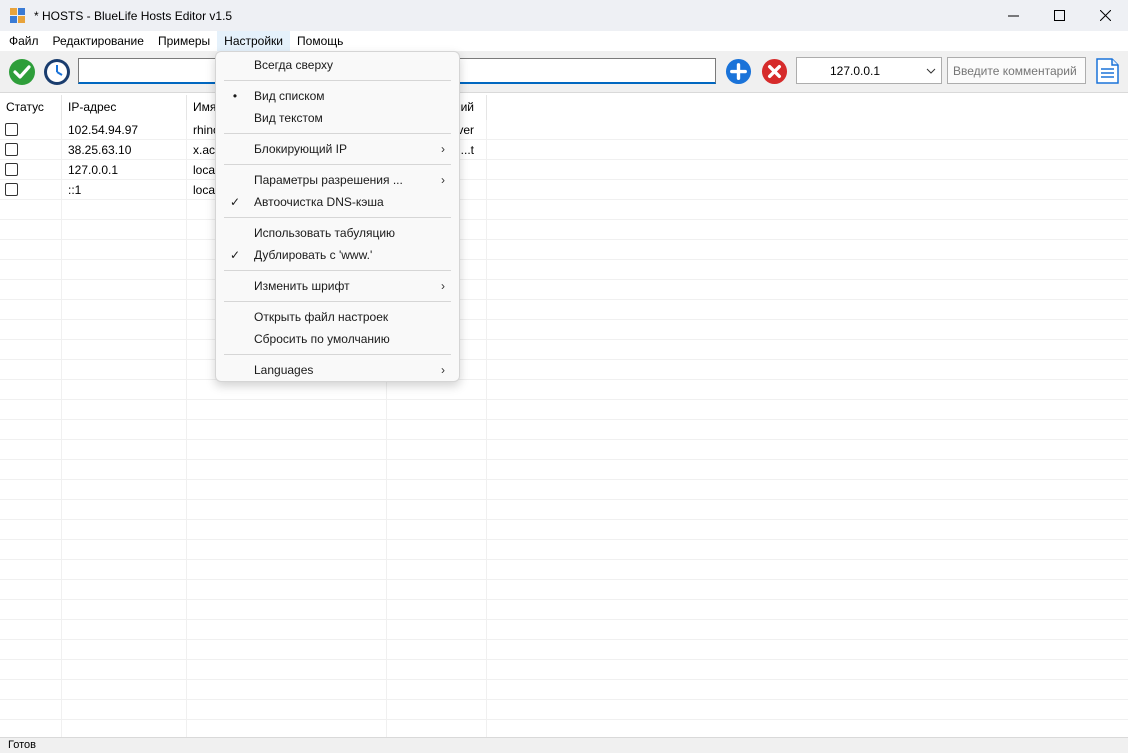 This screenshot has width=1128, height=753. What do you see at coordinates (320, 41) in the screenshot?
I see `menu-help: Помощь` at bounding box center [320, 41].